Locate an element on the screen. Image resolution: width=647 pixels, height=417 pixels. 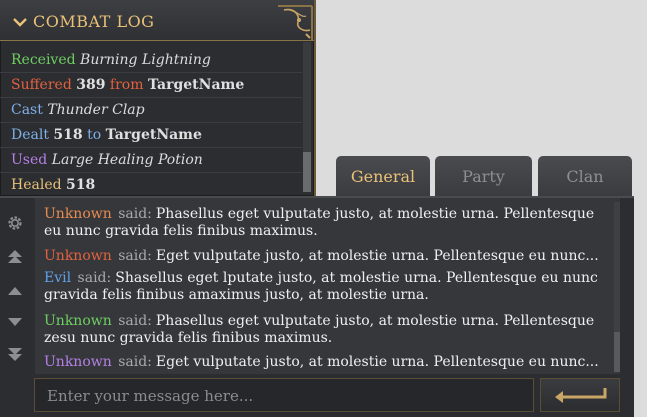
combat-log-header: COMBAT LOG is located at coordinates (157, 20).